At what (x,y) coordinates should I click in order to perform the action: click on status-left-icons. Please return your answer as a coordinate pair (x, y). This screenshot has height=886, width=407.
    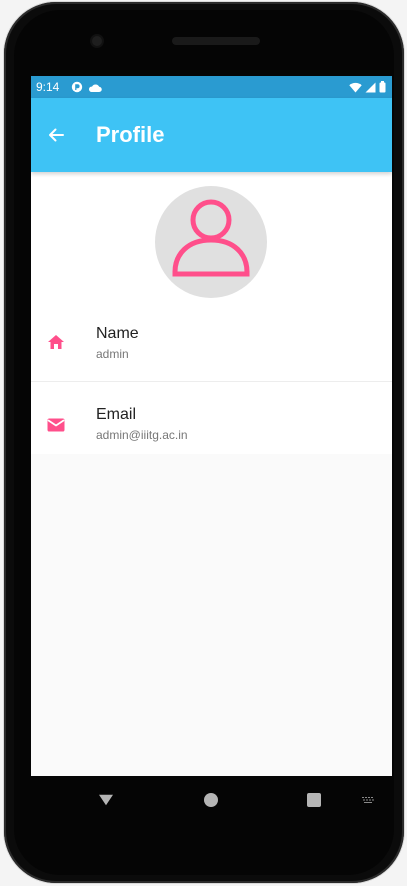
    Looking at the image, I should click on (86, 89).